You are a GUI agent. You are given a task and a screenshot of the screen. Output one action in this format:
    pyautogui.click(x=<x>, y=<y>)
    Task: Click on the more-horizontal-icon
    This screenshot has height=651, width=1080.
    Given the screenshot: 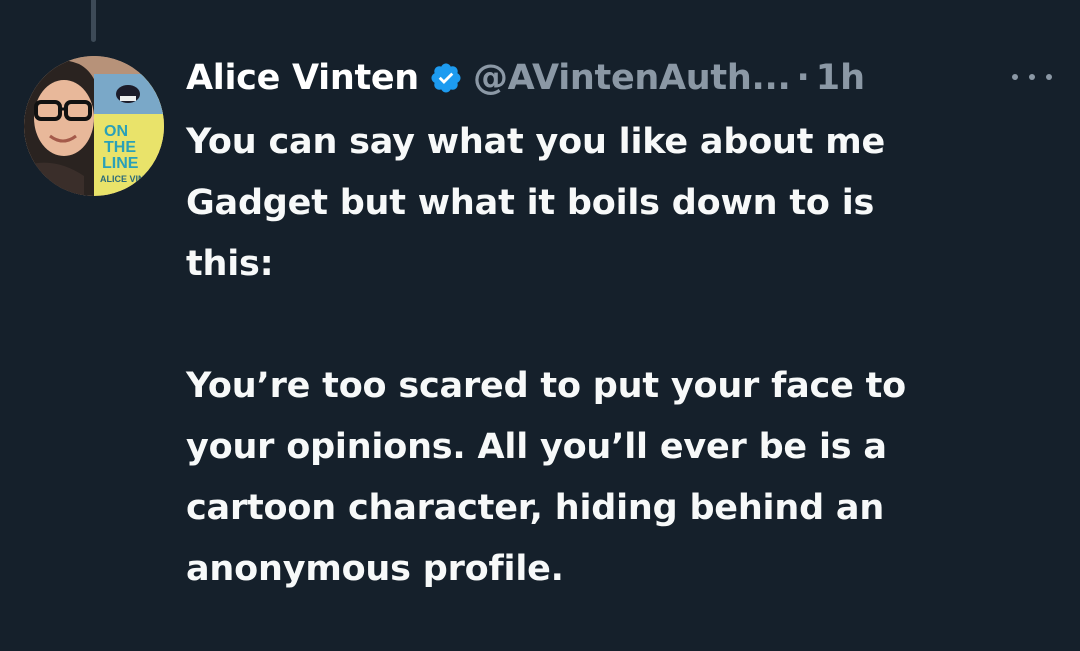 What is the action you would take?
    pyautogui.click(x=1032, y=77)
    